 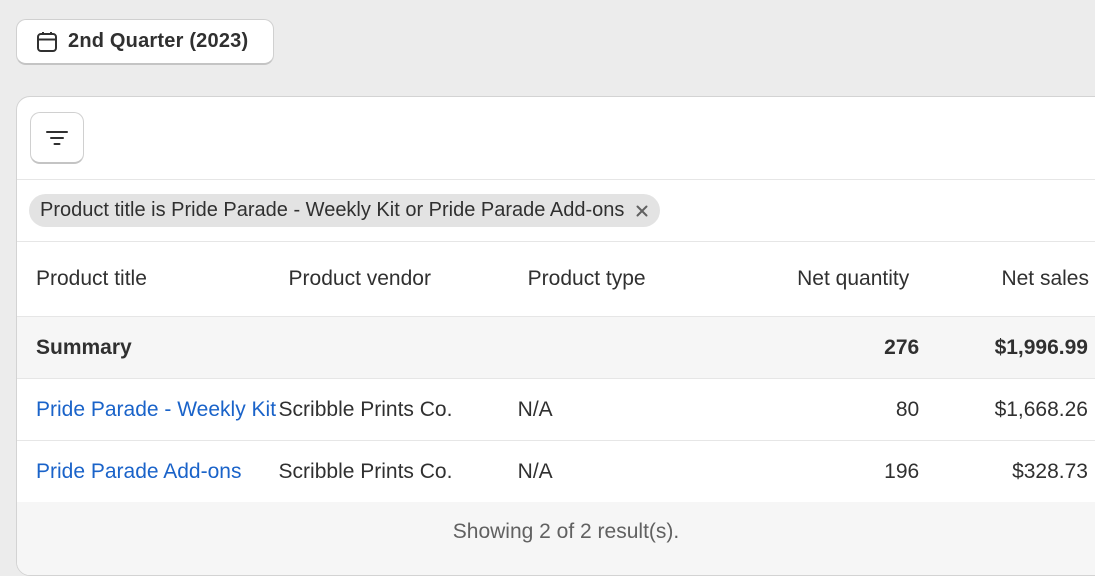 I want to click on date-range-label: 2nd Quarter (2023), so click(x=158, y=41).